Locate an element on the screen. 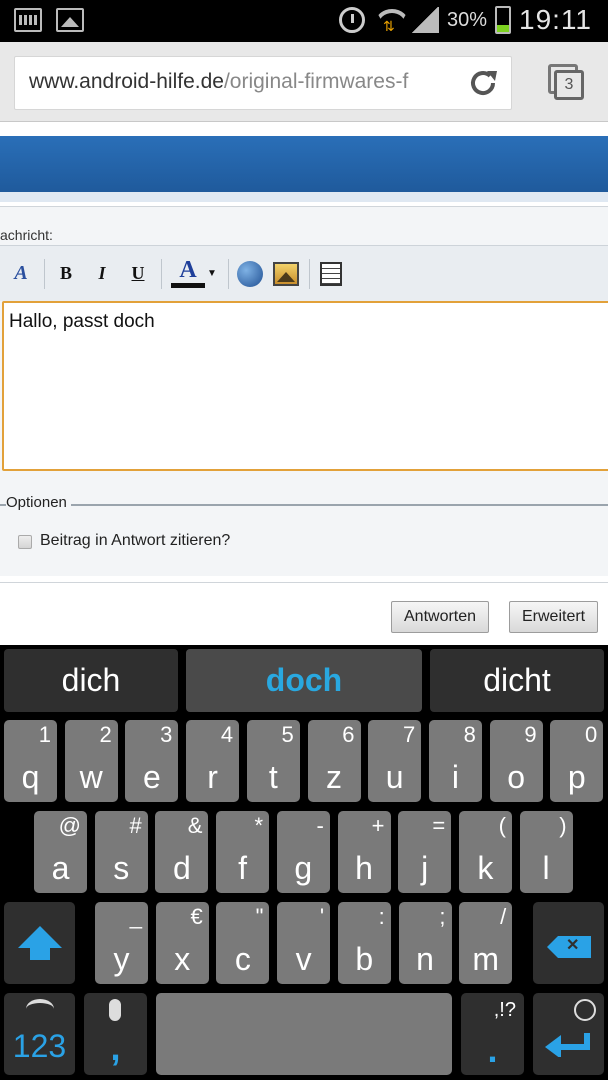 This screenshot has height=1080, width=608. key-f: * f is located at coordinates (243, 852).